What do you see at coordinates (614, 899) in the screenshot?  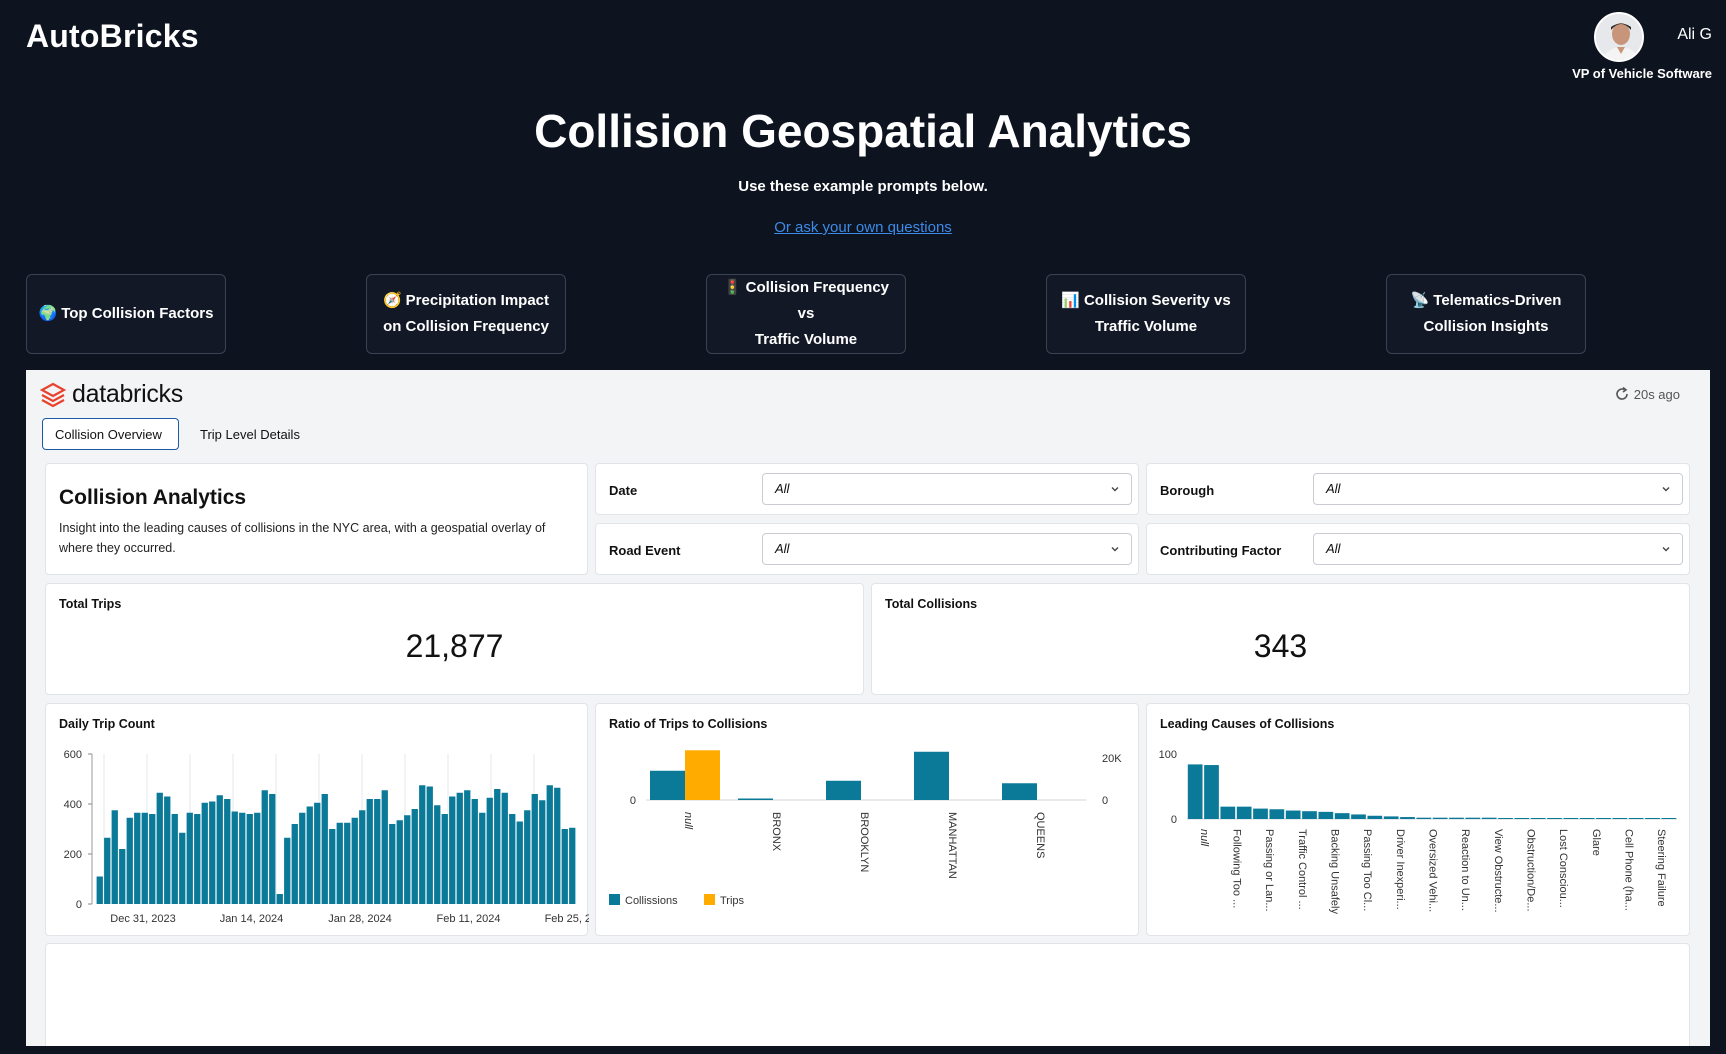 I see `legend-swatch-collisions` at bounding box center [614, 899].